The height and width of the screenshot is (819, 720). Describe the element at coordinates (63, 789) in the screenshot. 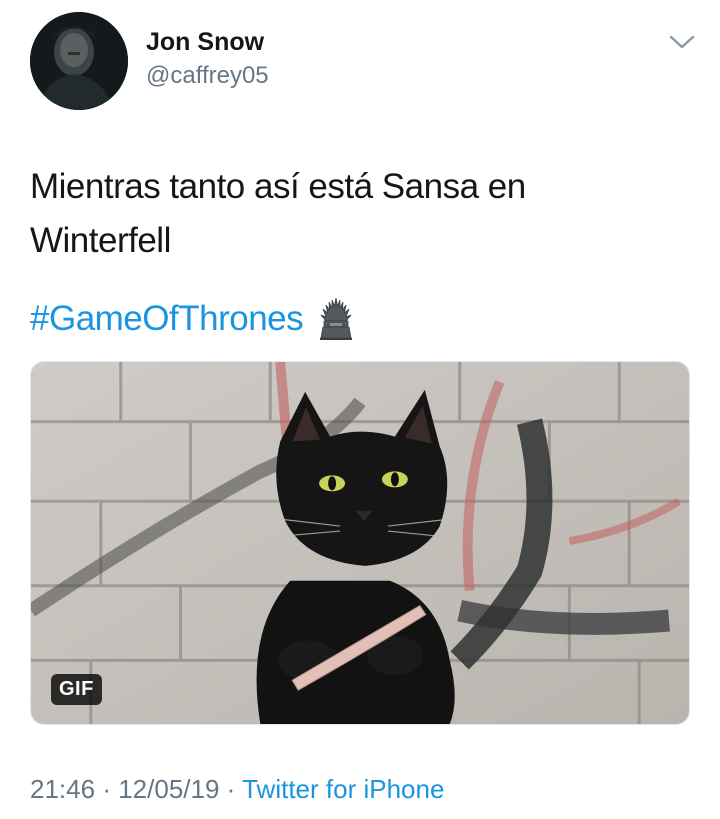

I see `tweet-time: 21:46` at that location.